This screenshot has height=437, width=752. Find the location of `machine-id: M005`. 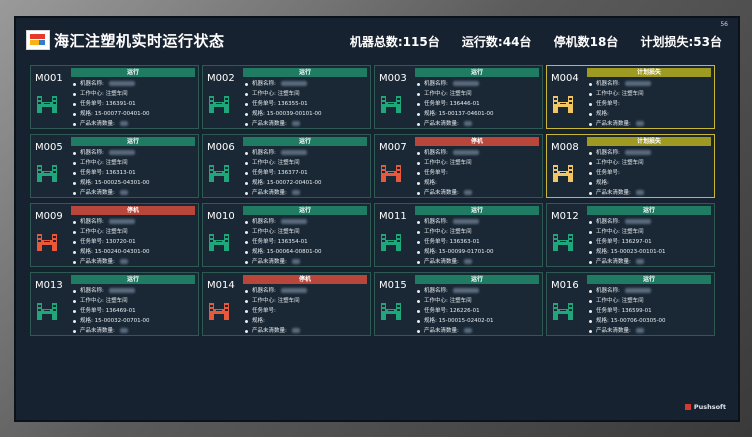

machine-id: M005 is located at coordinates (49, 147).